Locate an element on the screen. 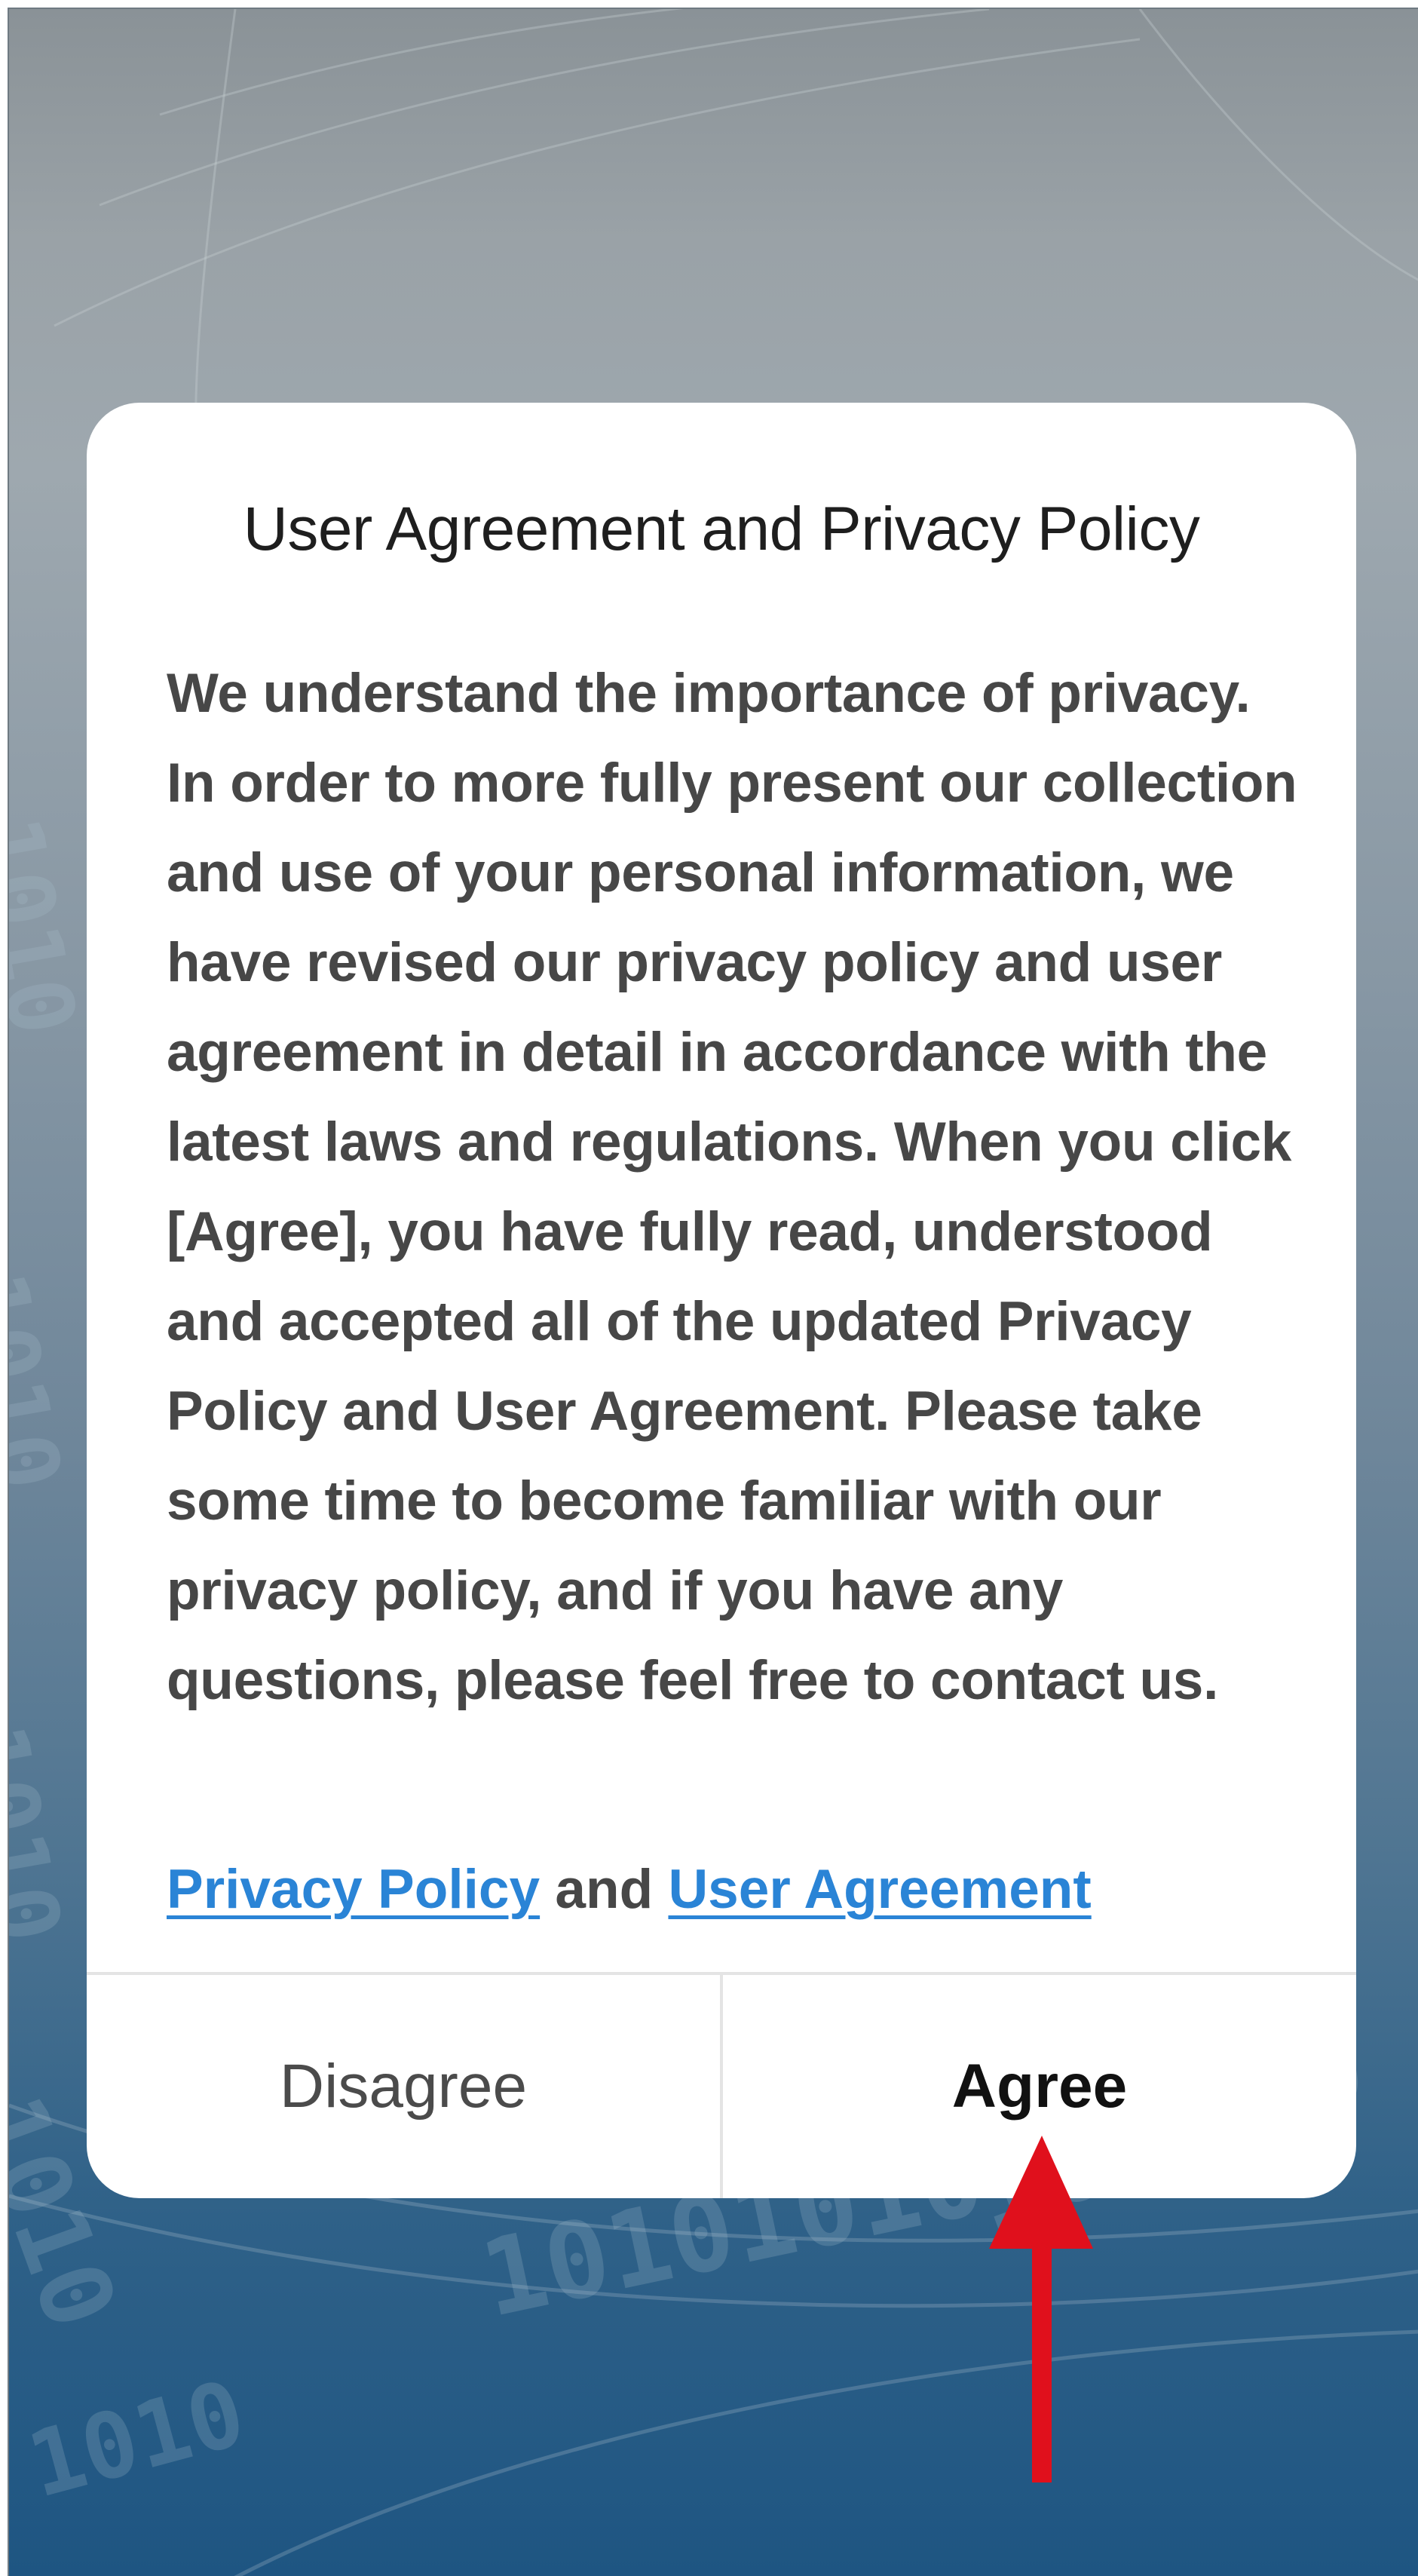 The image size is (1418, 2576). dialog-title: User Agreement and Privacy Policy is located at coordinates (722, 529).